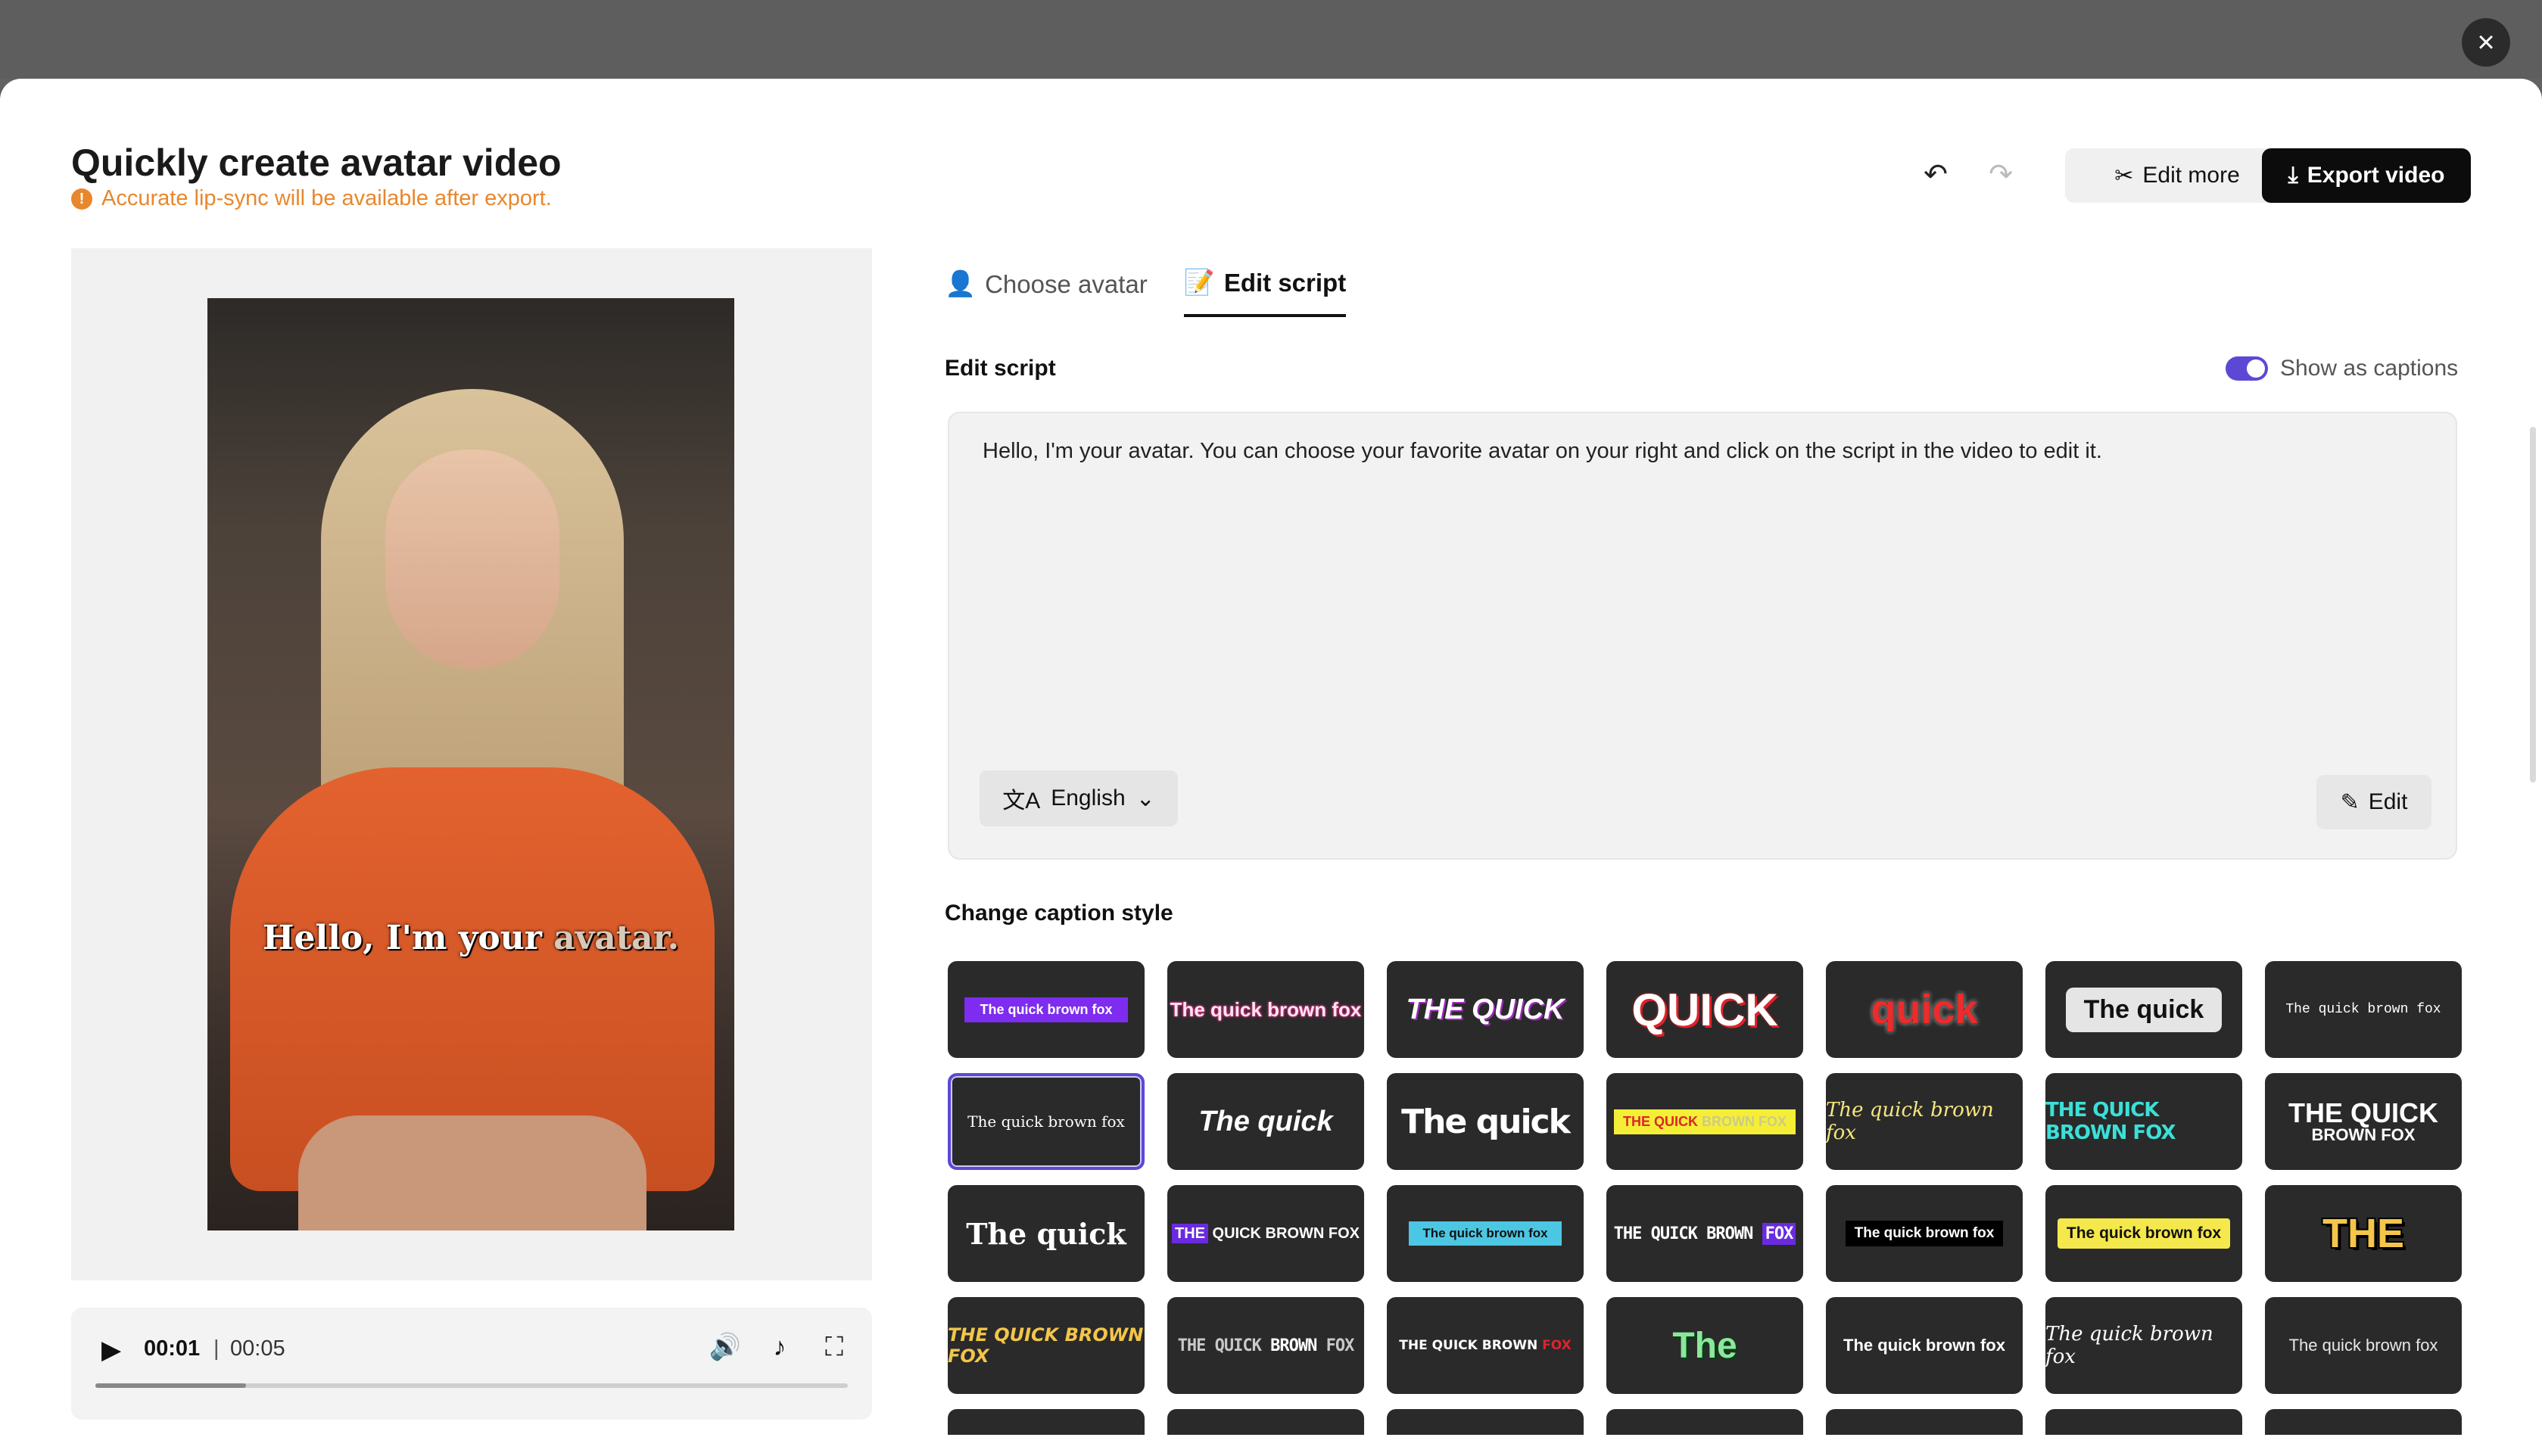 This screenshot has width=2542, height=1456. I want to click on avatar-face, so click(472, 559).